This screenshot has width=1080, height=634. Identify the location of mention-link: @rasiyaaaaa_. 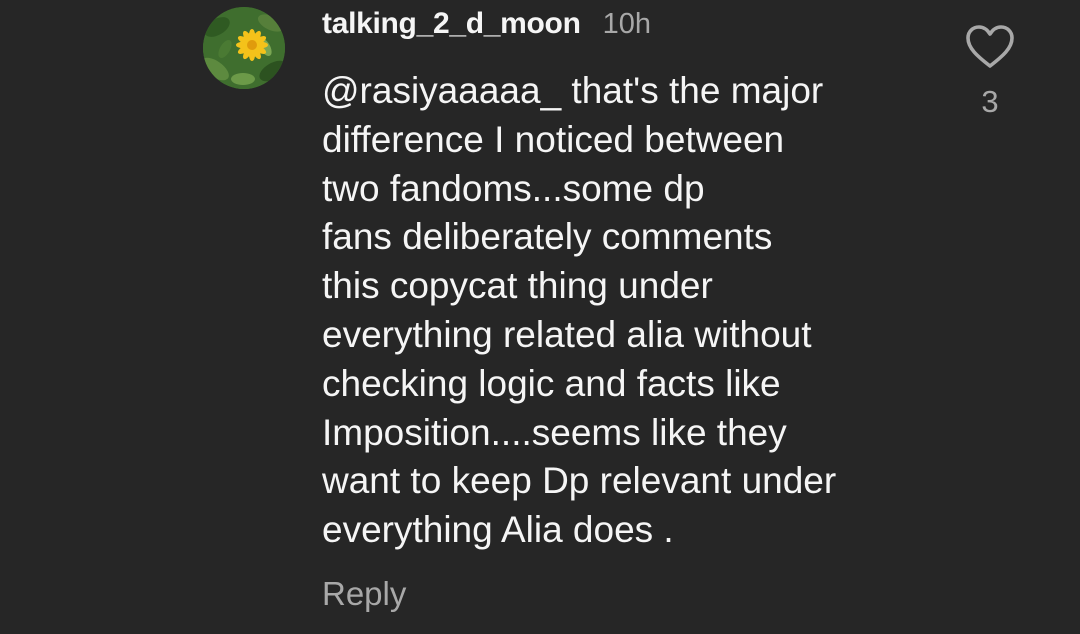
(441, 90).